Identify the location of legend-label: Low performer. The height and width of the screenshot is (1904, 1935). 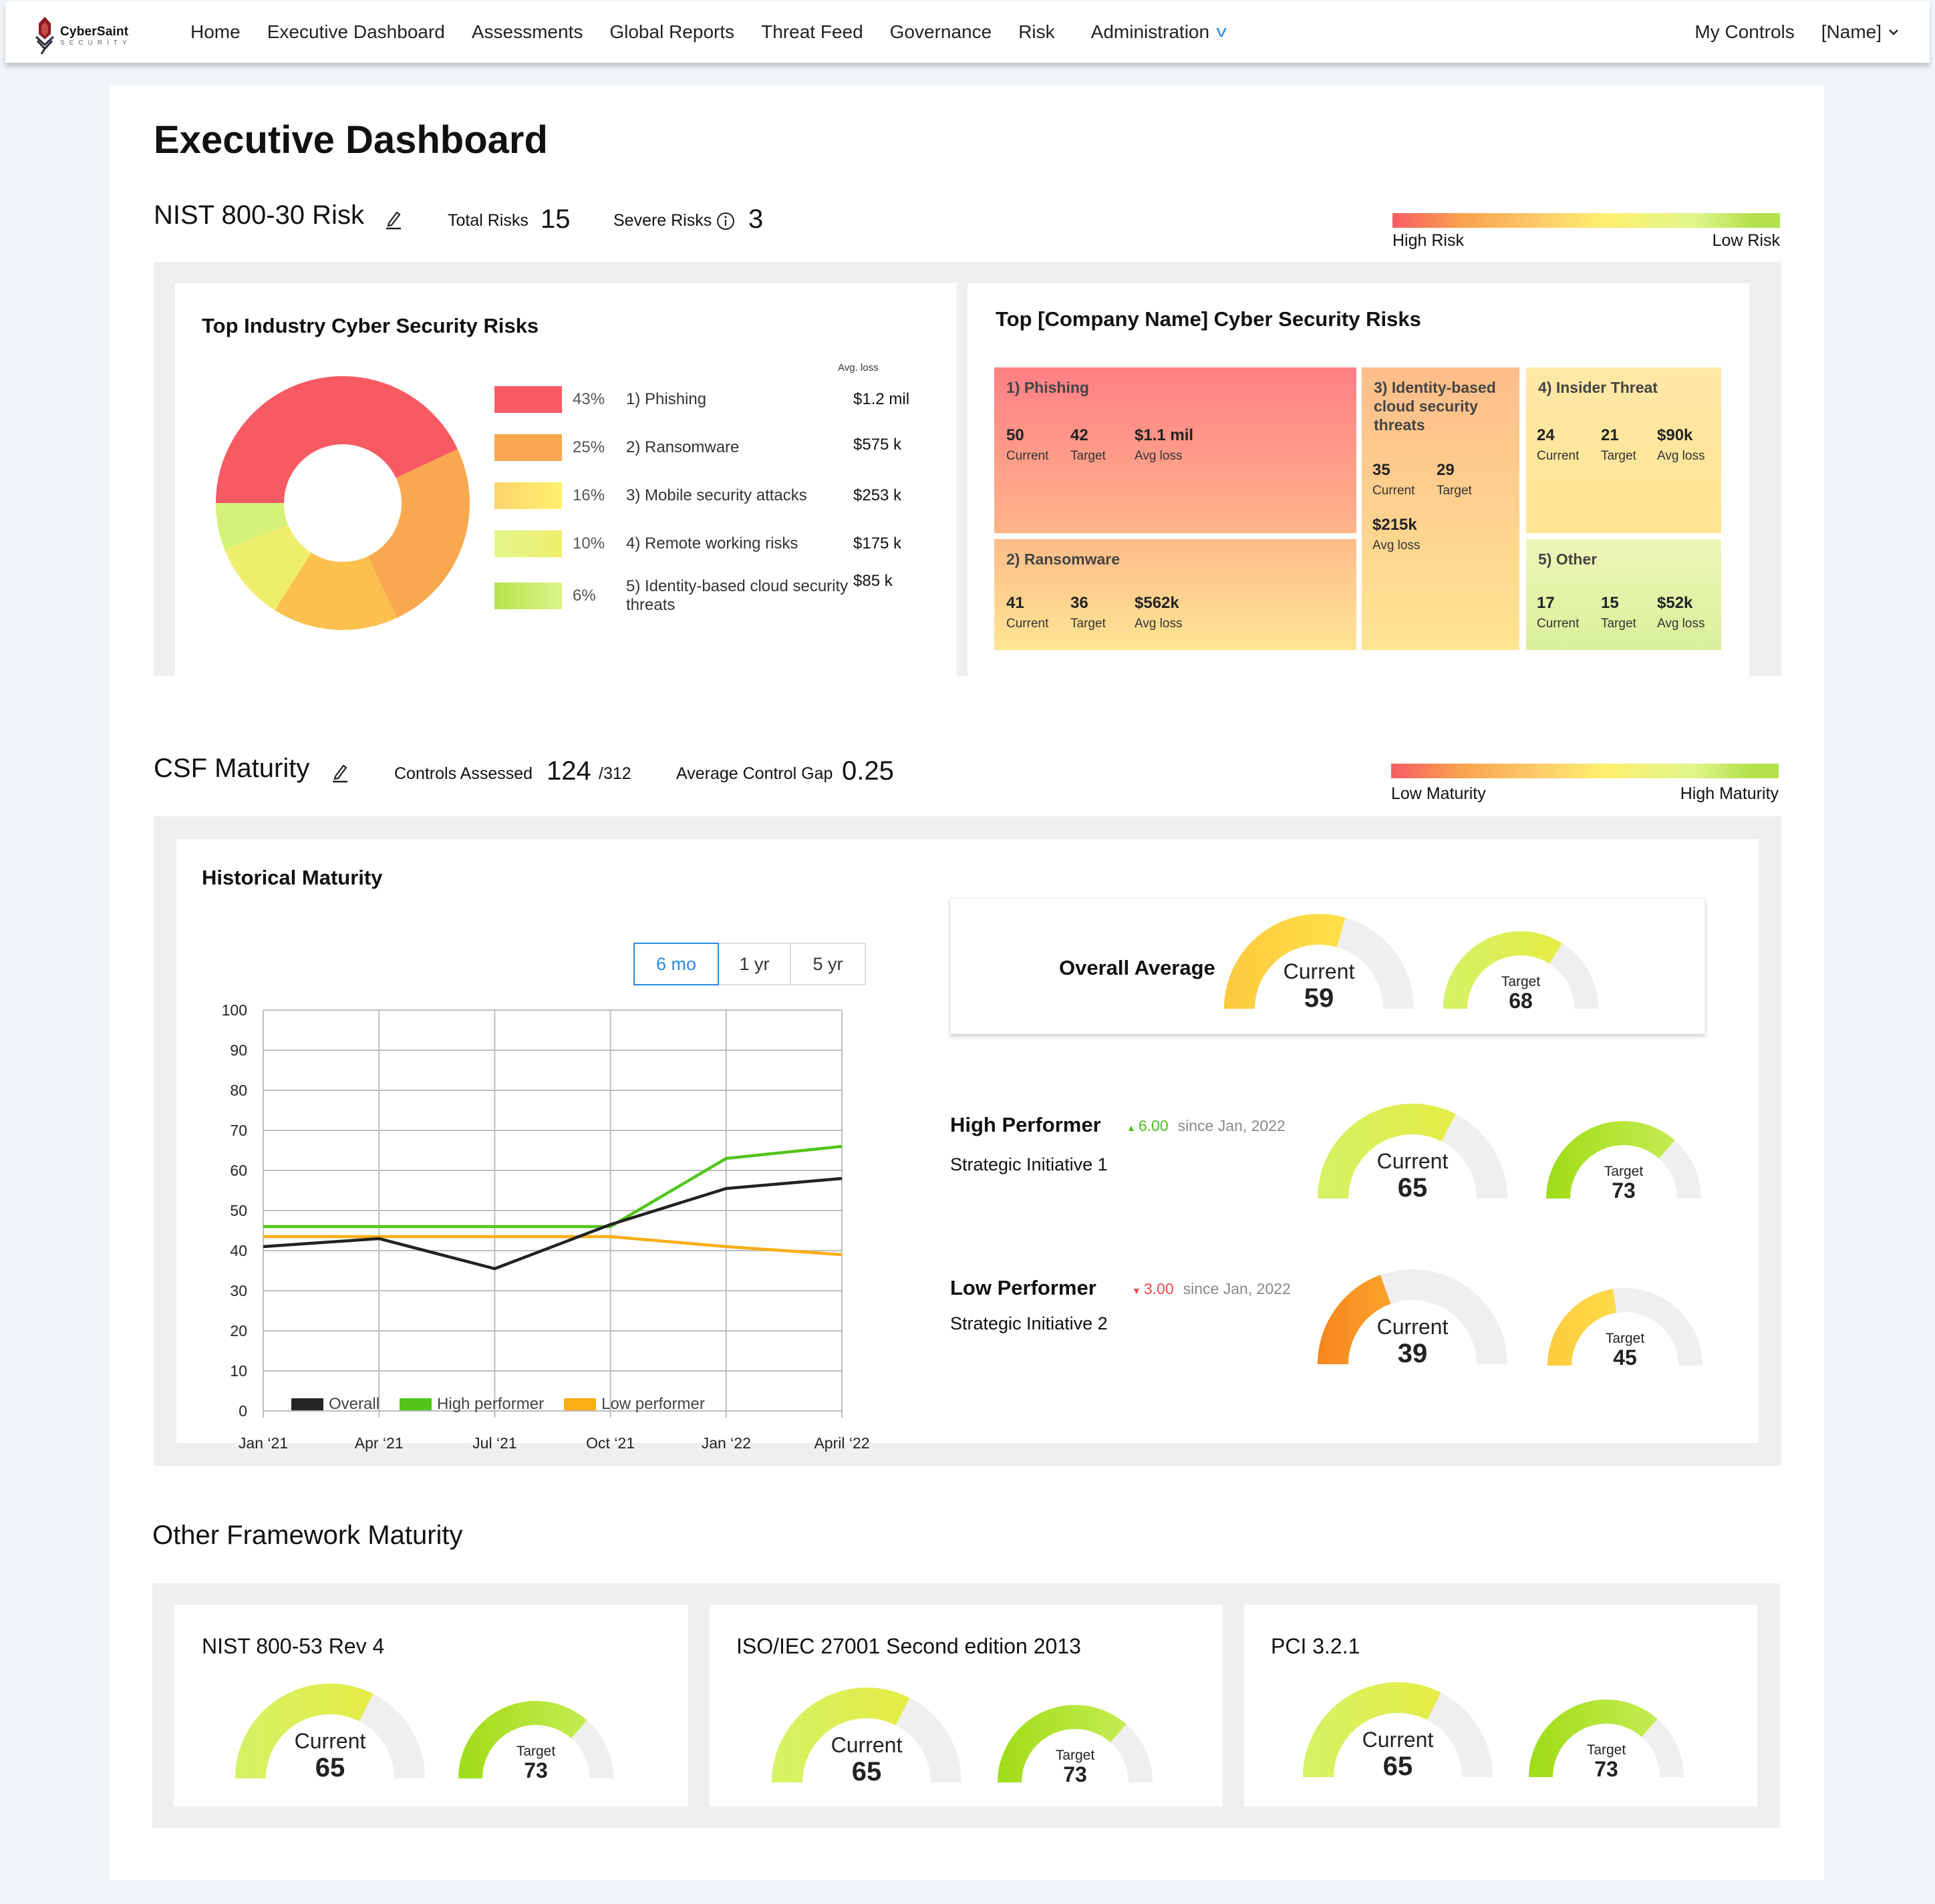
(653, 1404).